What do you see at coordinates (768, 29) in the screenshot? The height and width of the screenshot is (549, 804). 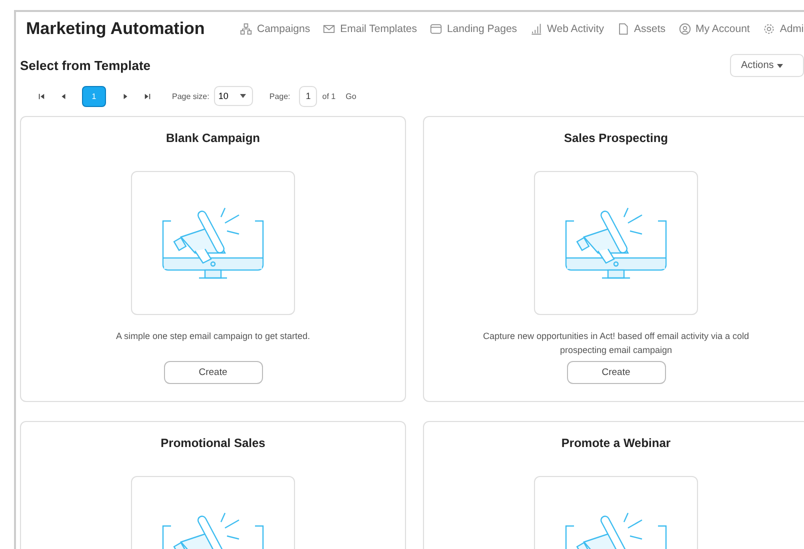 I see `settings-icon` at bounding box center [768, 29].